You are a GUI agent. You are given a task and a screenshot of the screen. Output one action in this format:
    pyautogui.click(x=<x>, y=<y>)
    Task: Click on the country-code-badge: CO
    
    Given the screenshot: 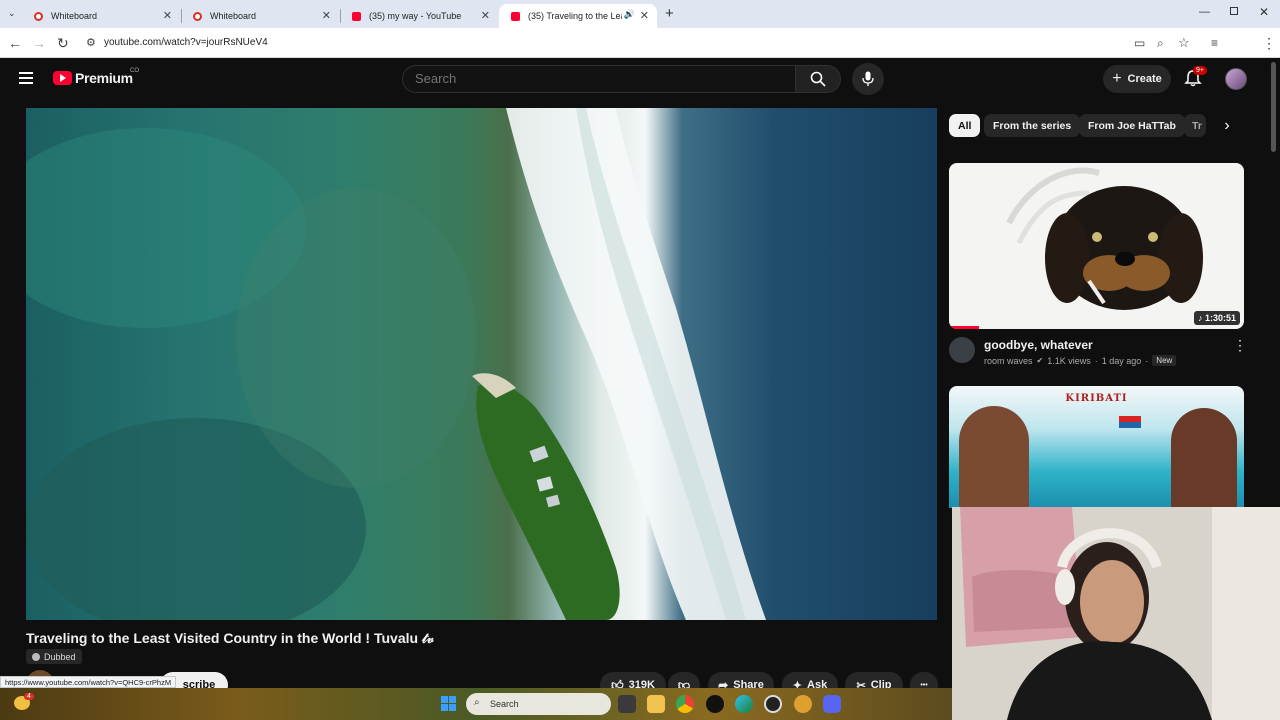 What is the action you would take?
    pyautogui.click(x=134, y=71)
    